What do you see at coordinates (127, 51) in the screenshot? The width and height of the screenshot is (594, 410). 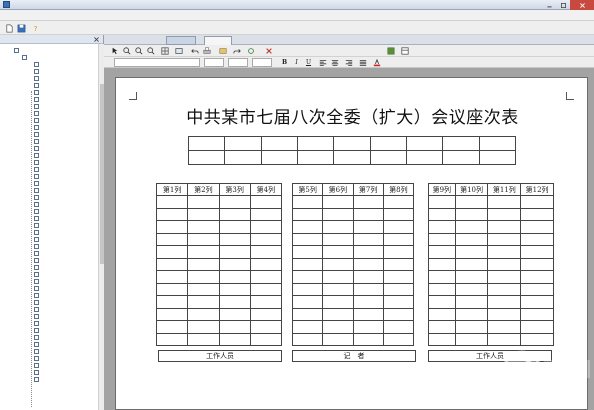 I see `zoom-in-button` at bounding box center [127, 51].